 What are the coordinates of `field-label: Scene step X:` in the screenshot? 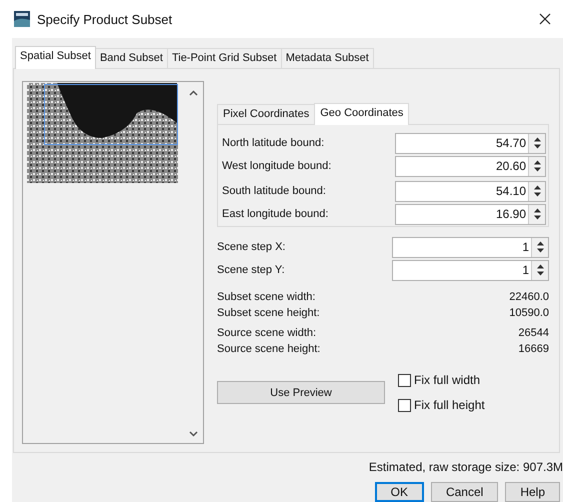 It's located at (251, 247).